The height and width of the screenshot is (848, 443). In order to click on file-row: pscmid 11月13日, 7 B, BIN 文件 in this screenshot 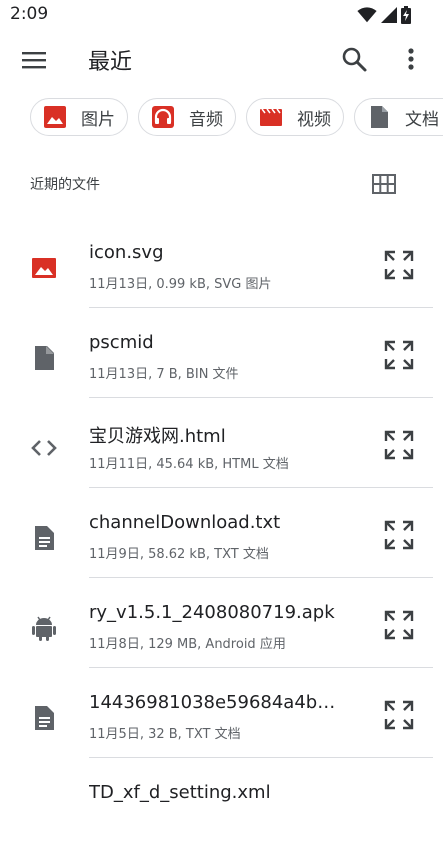, I will do `click(221, 353)`.